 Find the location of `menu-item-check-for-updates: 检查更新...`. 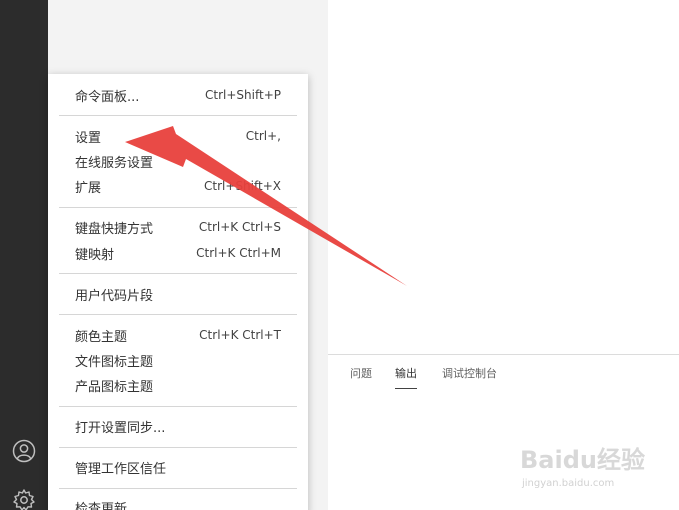

menu-item-check-for-updates: 检查更新... is located at coordinates (178, 503).